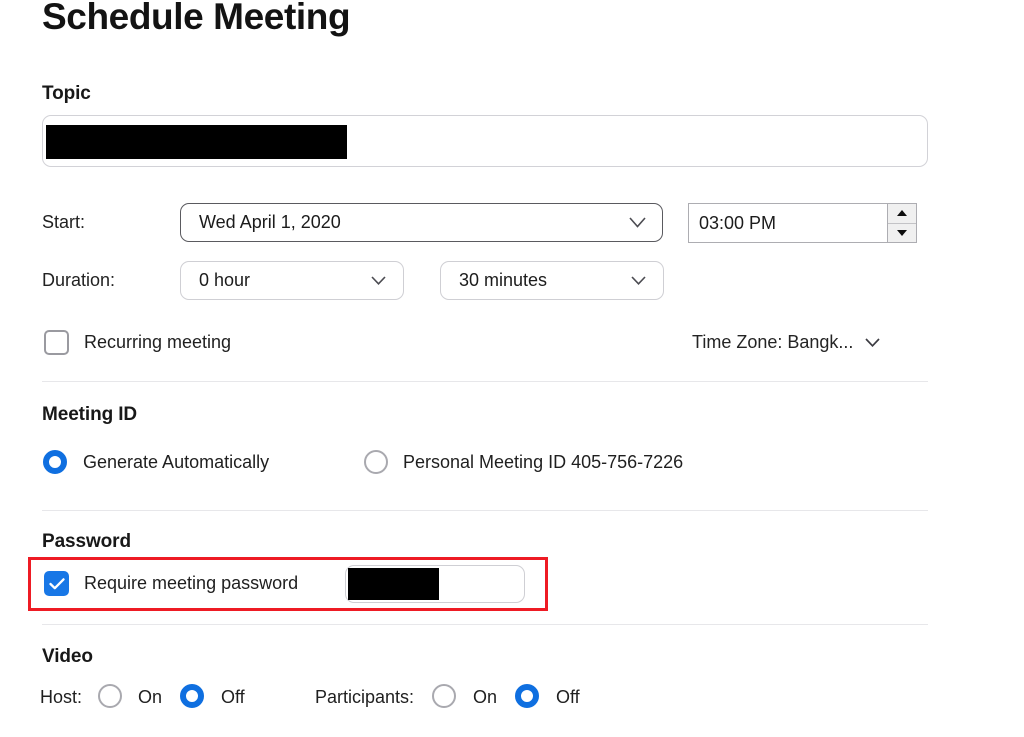  Describe the element at coordinates (176, 462) in the screenshot. I see `label-generate-automatically: Generate Automatically` at that location.